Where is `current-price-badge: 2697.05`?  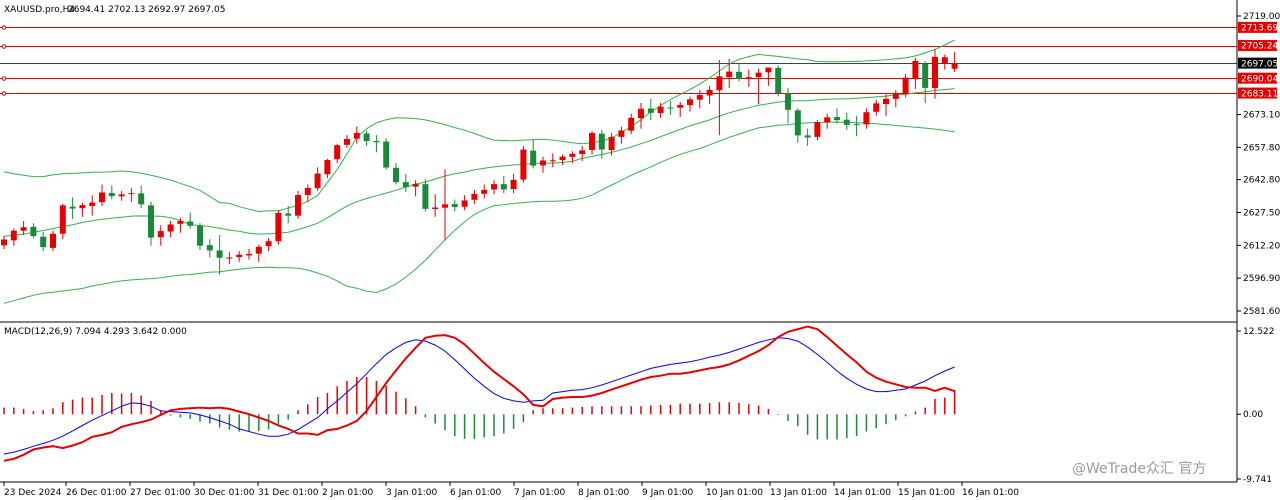 current-price-badge: 2697.05 is located at coordinates (1258, 63).